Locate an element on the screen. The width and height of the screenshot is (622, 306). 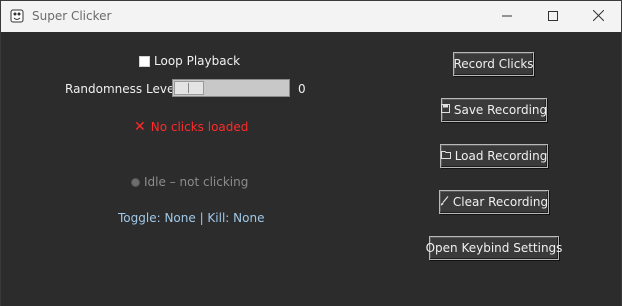
slider-handle is located at coordinates (189, 88).